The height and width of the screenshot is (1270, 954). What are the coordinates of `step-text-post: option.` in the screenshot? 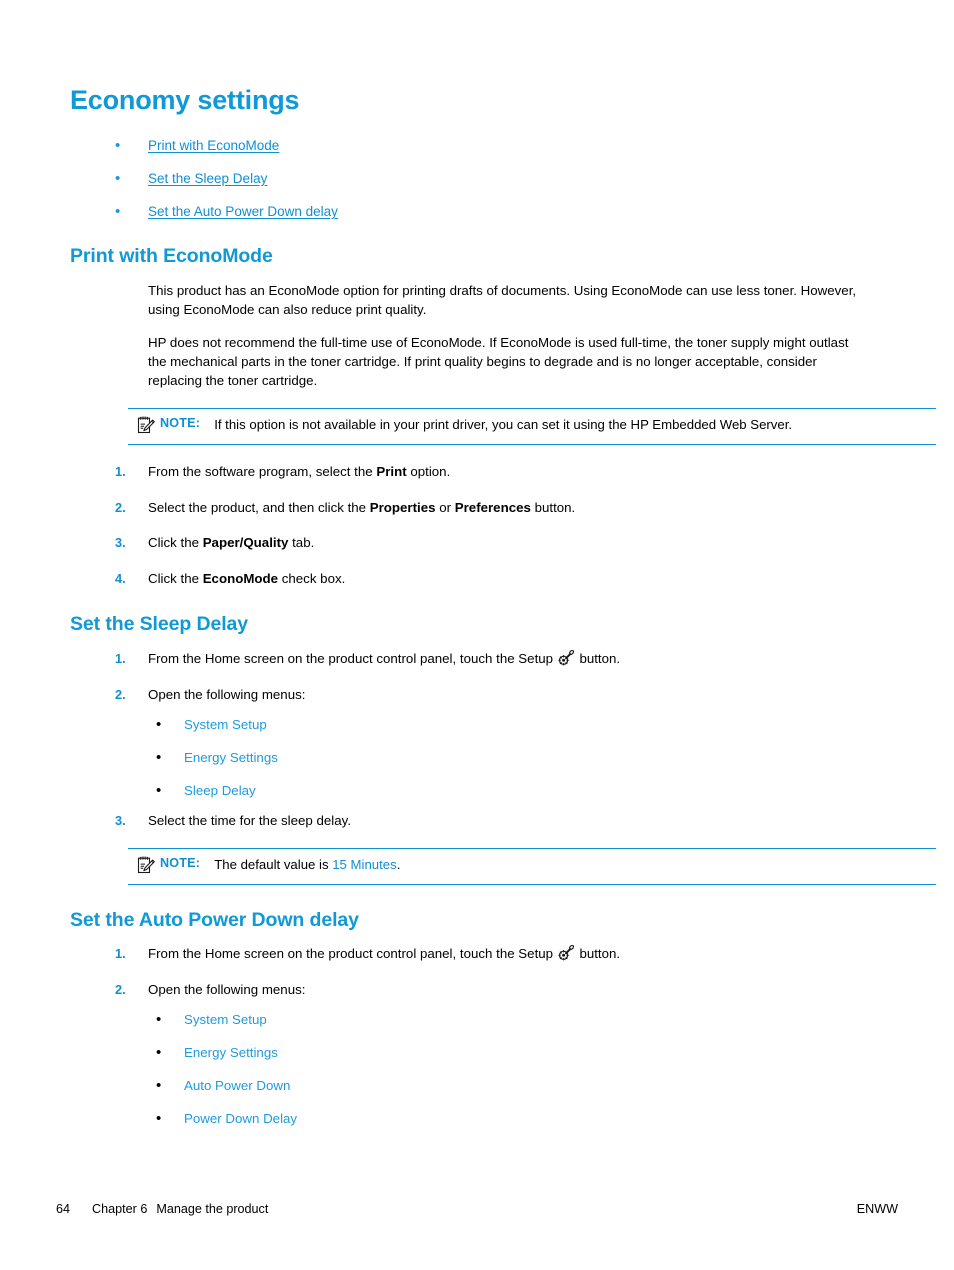 It's located at (428, 472).